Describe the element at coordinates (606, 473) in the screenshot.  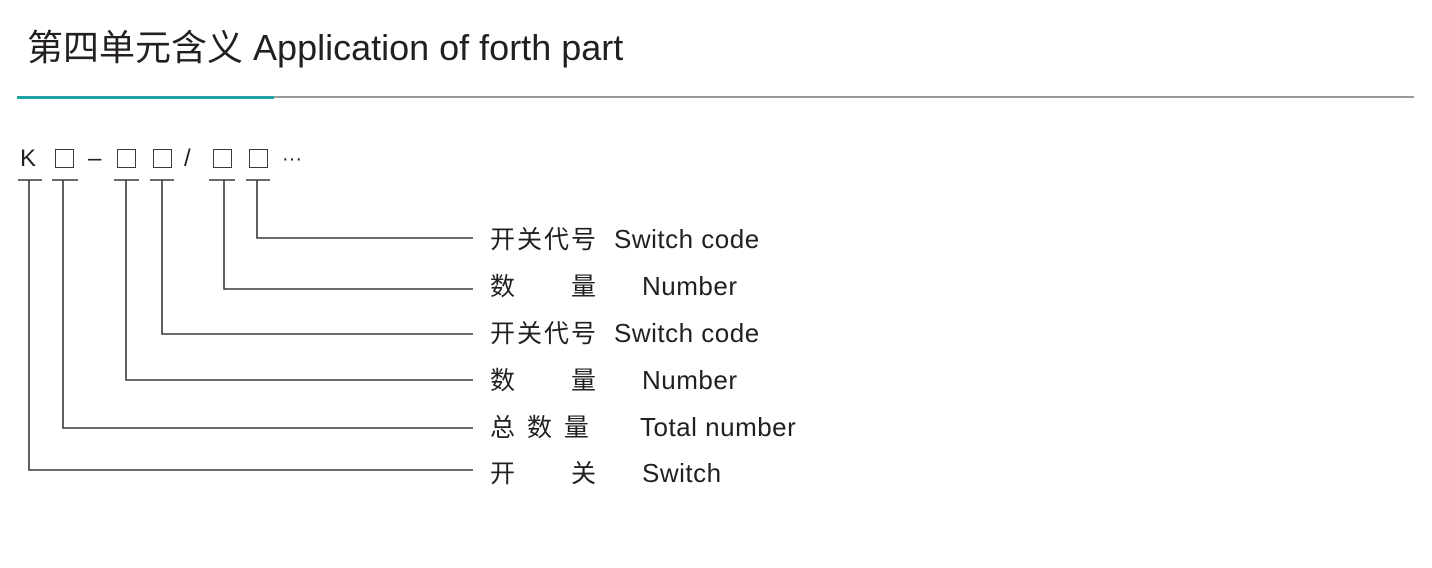
I see `legend-item-switch: 开 关 Switch` at that location.